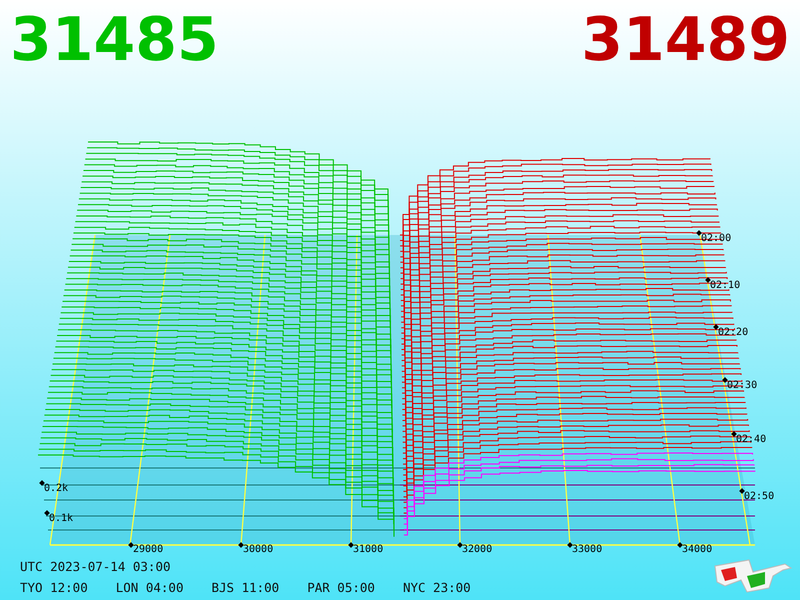 The width and height of the screenshot is (800, 600). I want to click on city-time: BJS 11:00, so click(245, 587).